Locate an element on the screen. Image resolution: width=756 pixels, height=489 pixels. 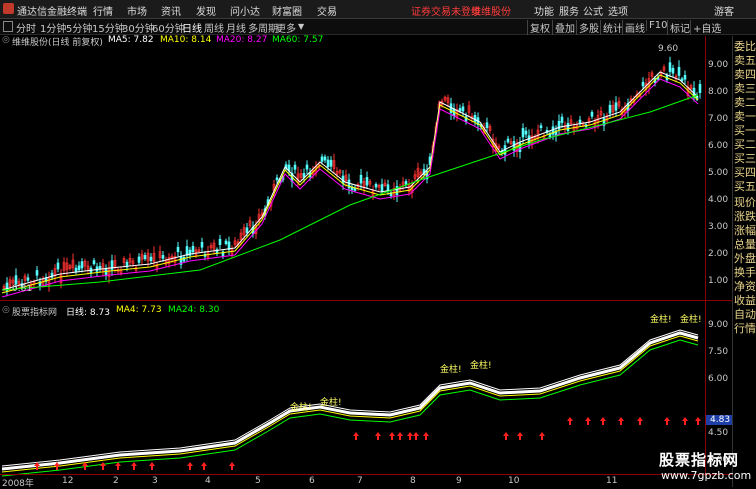
current-price-tag: 4.83 is located at coordinates (720, 420).